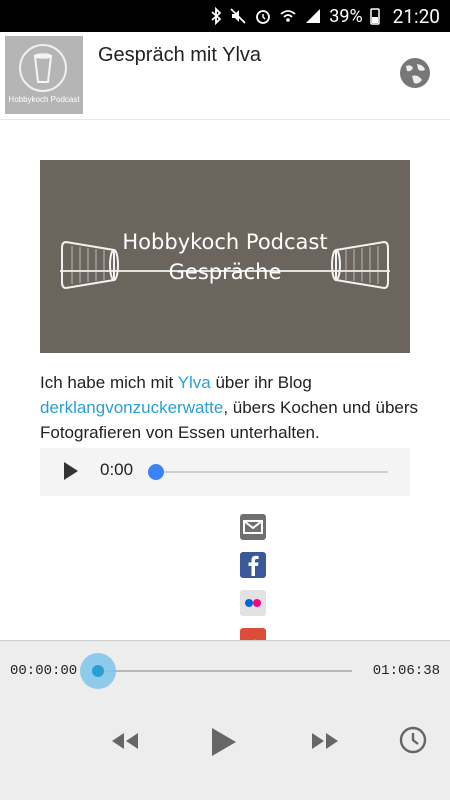 Image resolution: width=450 pixels, height=800 pixels. What do you see at coordinates (374, 16) in the screenshot?
I see `battery-icon` at bounding box center [374, 16].